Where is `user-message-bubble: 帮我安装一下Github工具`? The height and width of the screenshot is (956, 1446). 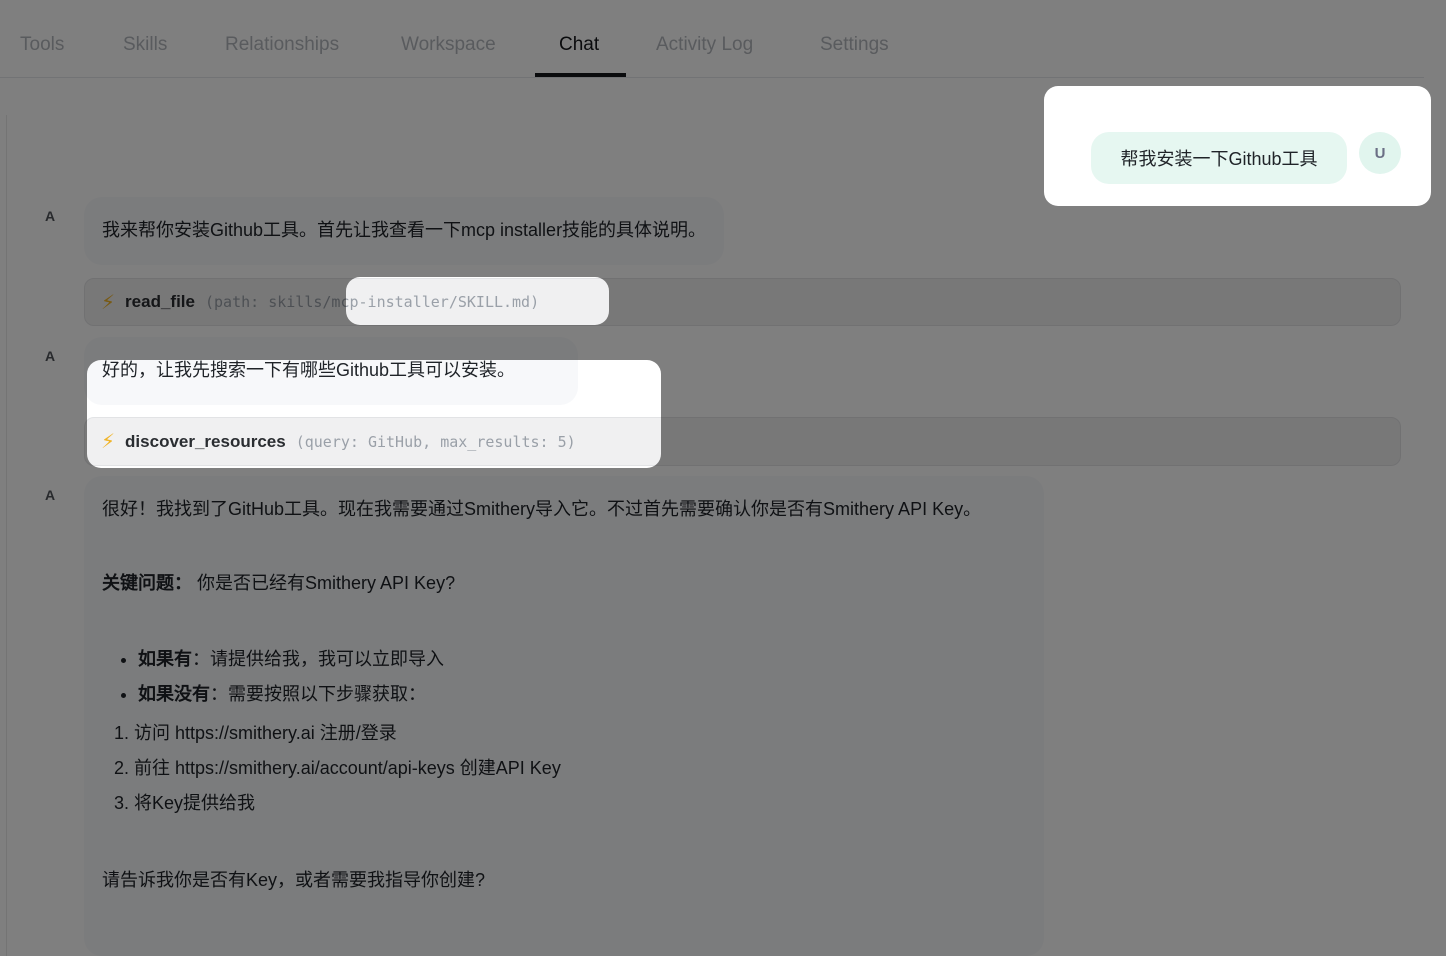
user-message-bubble: 帮我安装一下Github工具 is located at coordinates (1219, 158).